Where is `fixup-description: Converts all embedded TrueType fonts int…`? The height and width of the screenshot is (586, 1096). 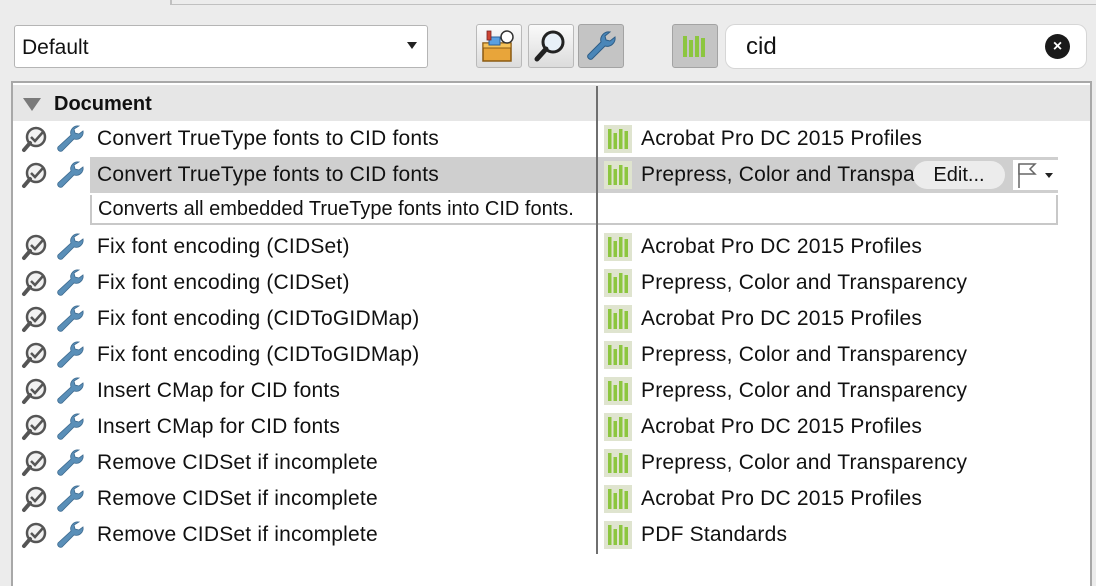
fixup-description: Converts all embedded TrueType fonts int… is located at coordinates (574, 210).